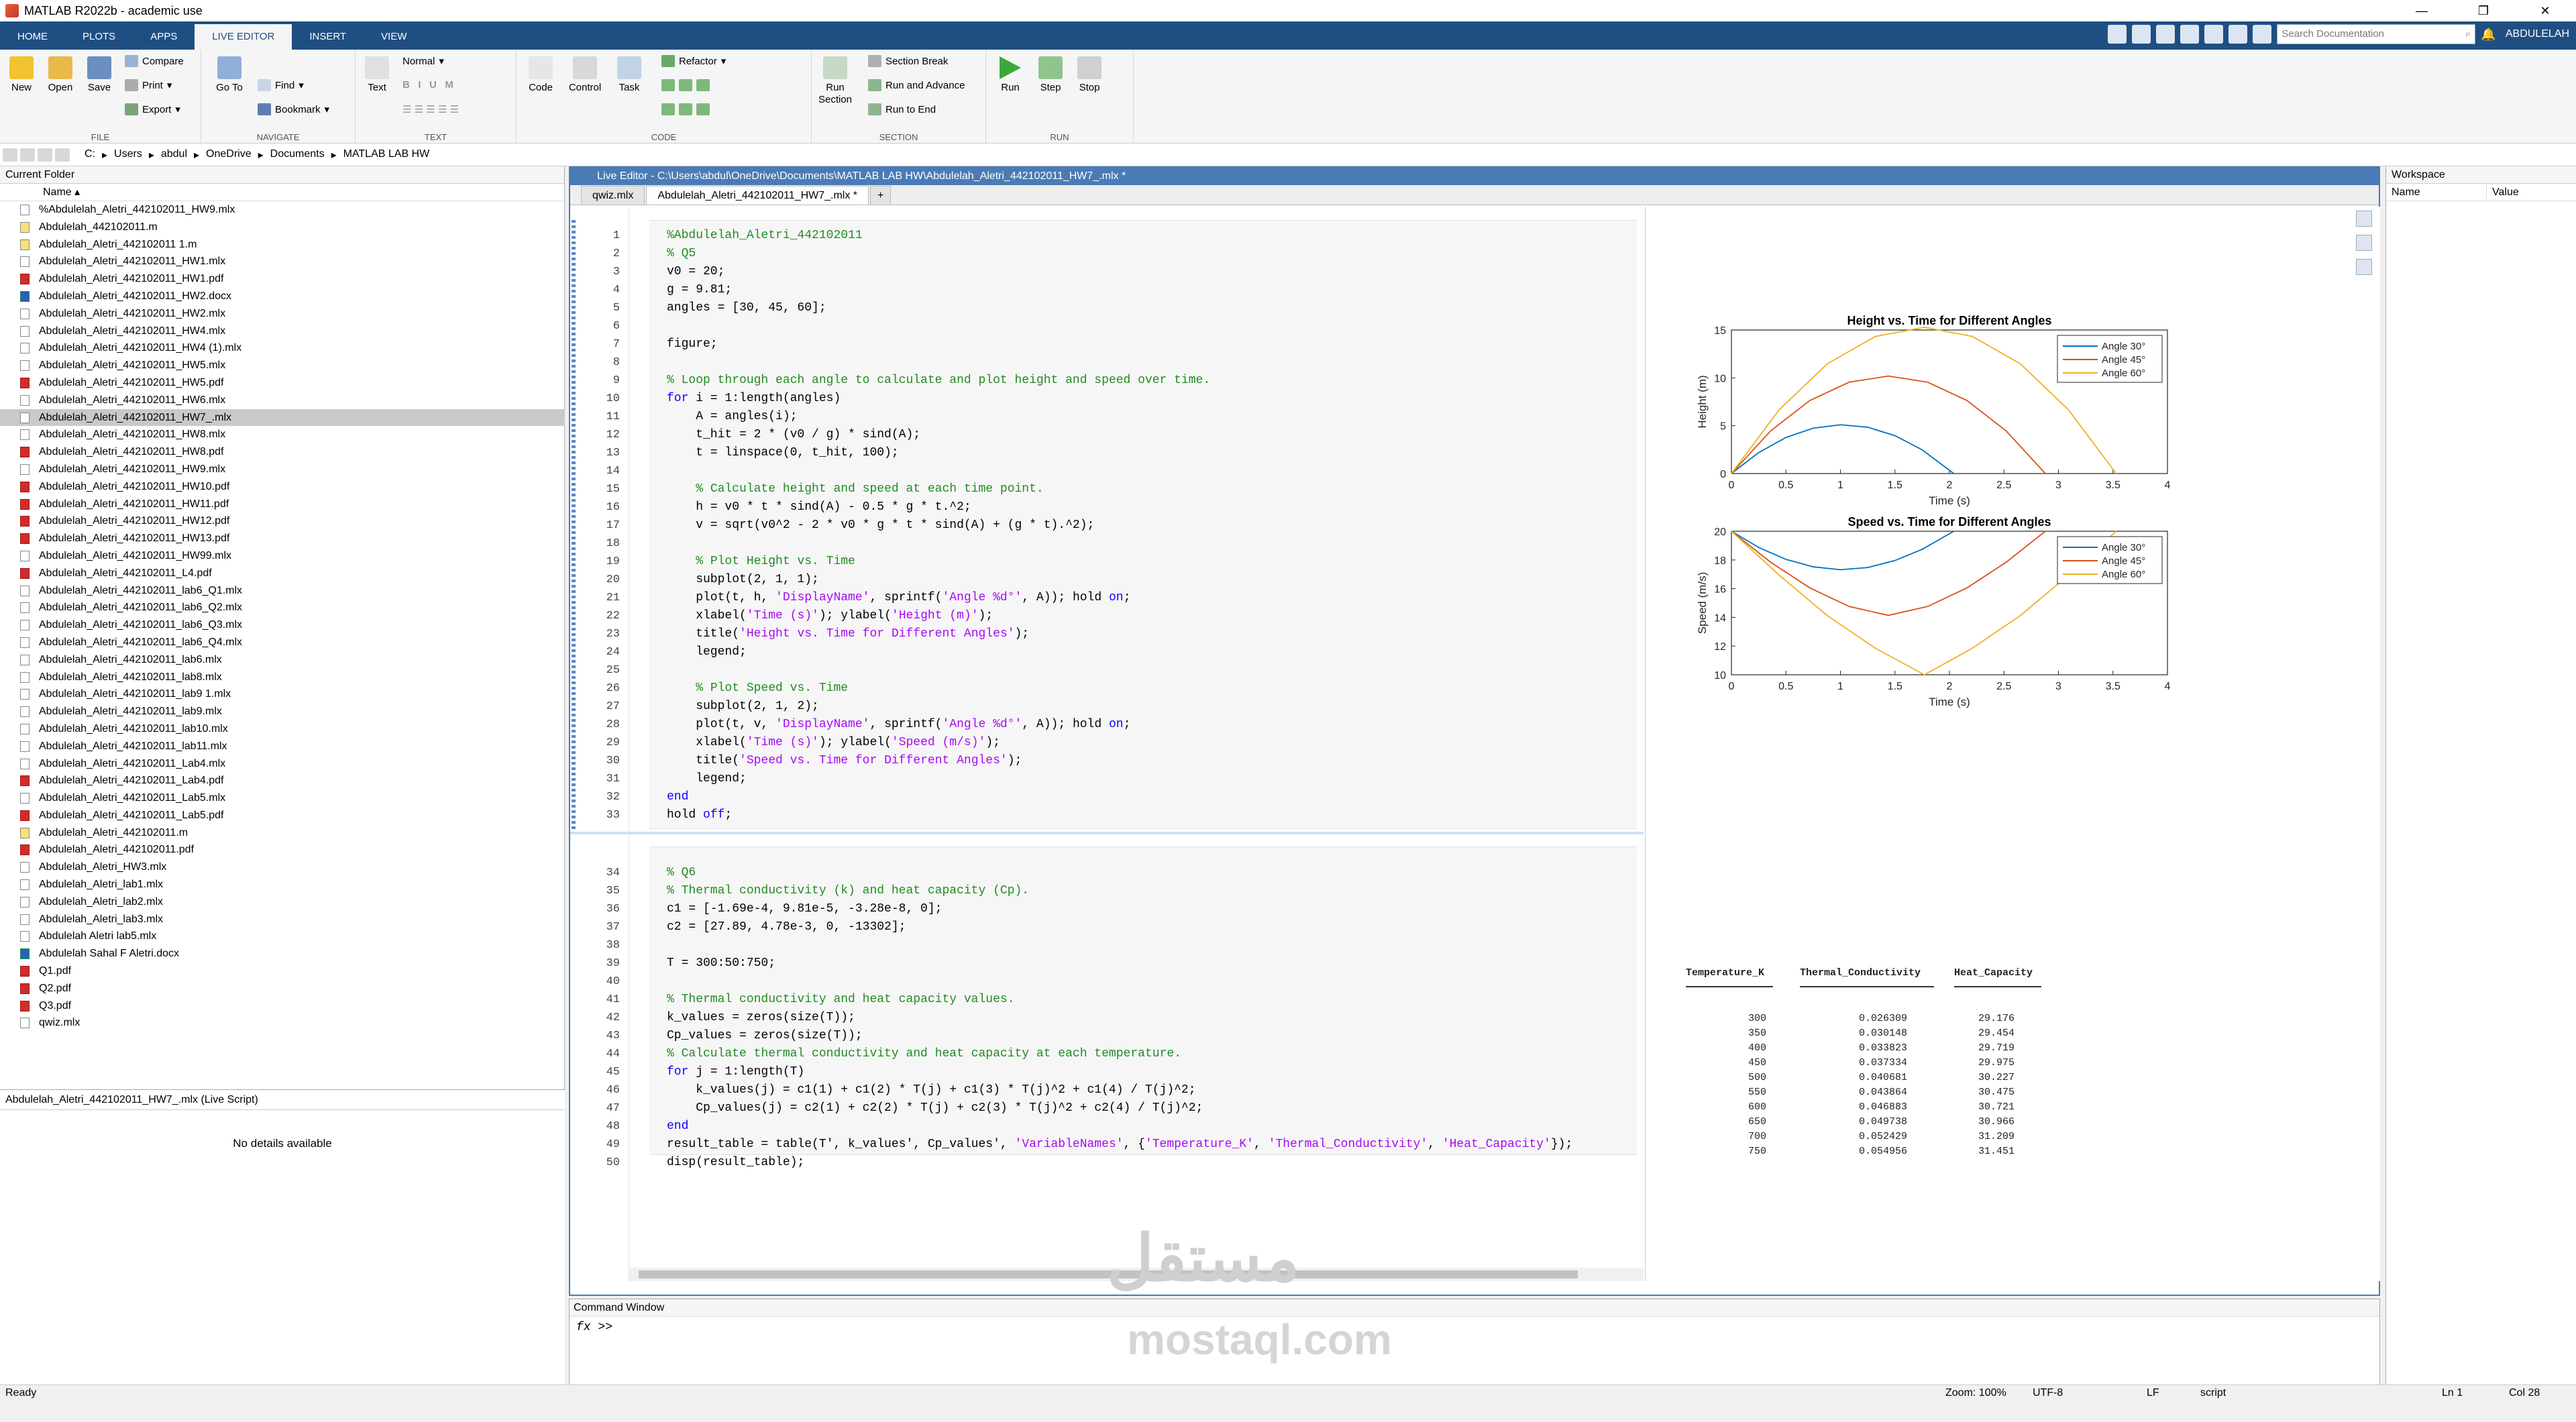 This screenshot has height=1422, width=2576. I want to click on run-button: Run, so click(1010, 75).